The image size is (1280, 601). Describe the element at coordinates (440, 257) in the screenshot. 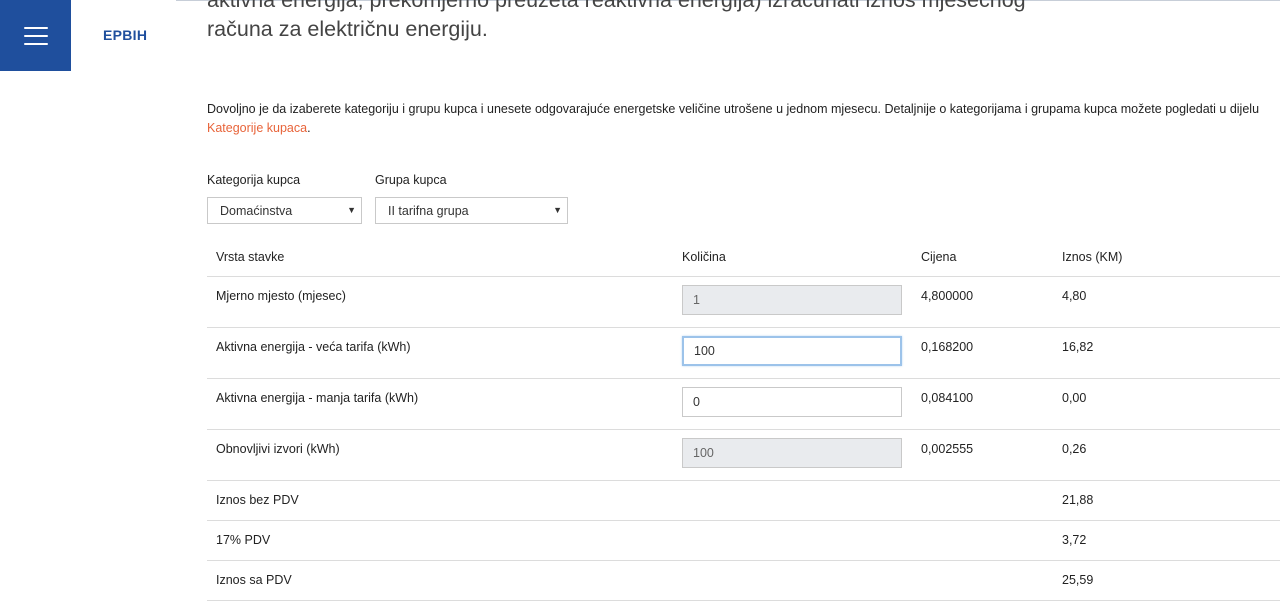

I see `column-header-item: Vrsta stavke` at that location.